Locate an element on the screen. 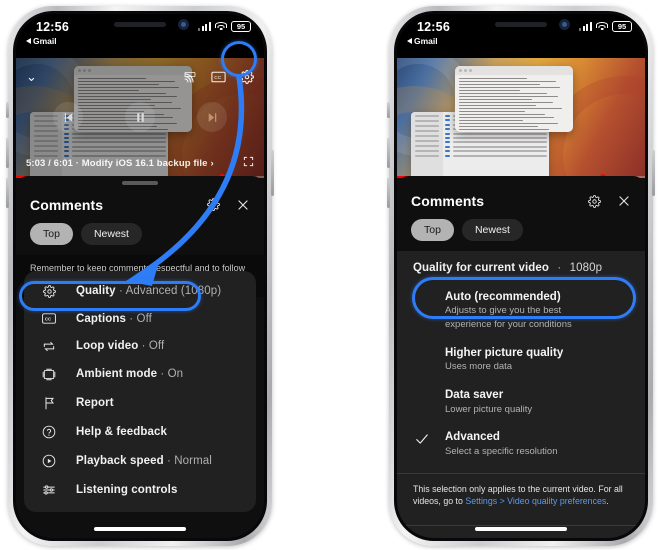 The height and width of the screenshot is (550, 659). pause-icon is located at coordinates (140, 117).